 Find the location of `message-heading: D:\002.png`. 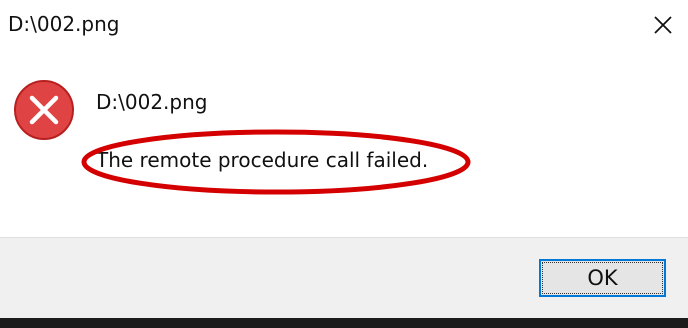

message-heading: D:\002.png is located at coordinates (152, 102).